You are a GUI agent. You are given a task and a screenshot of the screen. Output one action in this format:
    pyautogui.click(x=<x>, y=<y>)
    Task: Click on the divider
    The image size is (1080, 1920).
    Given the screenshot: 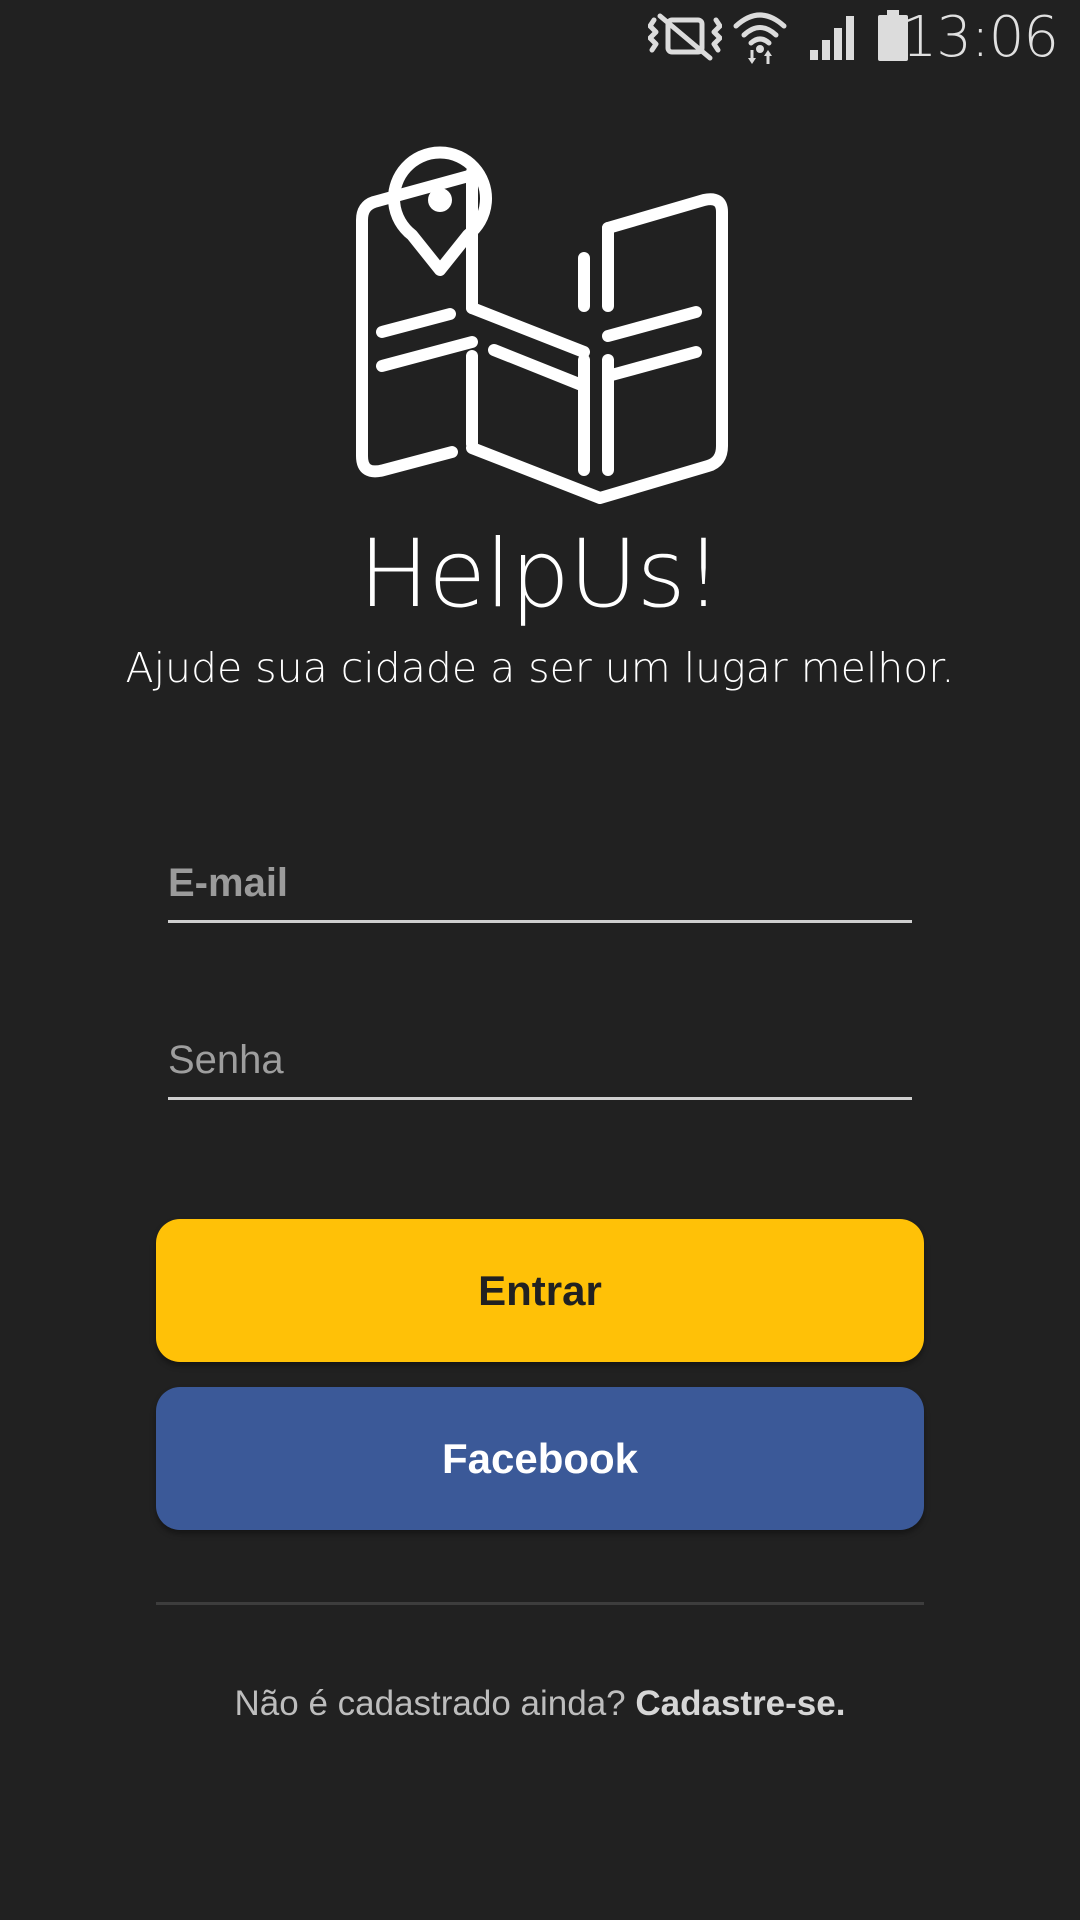 What is the action you would take?
    pyautogui.click(x=540, y=1603)
    